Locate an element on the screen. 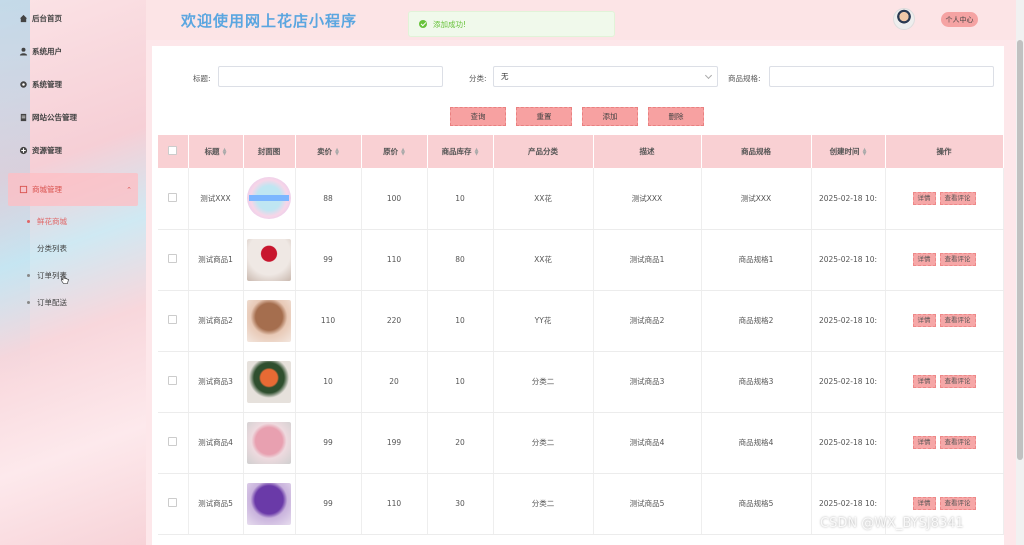 The height and width of the screenshot is (545, 1024). cell-title: 测试商品1 is located at coordinates (216, 260).